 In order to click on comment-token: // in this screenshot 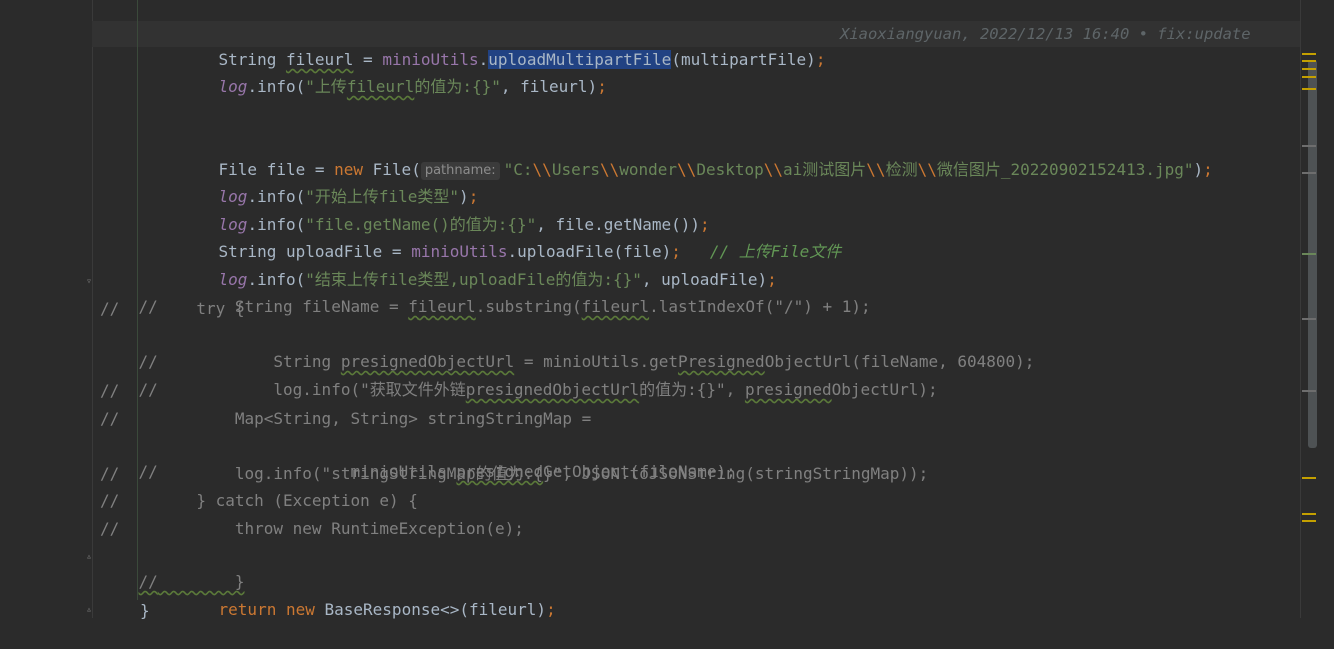, I will do `click(148, 581)`.